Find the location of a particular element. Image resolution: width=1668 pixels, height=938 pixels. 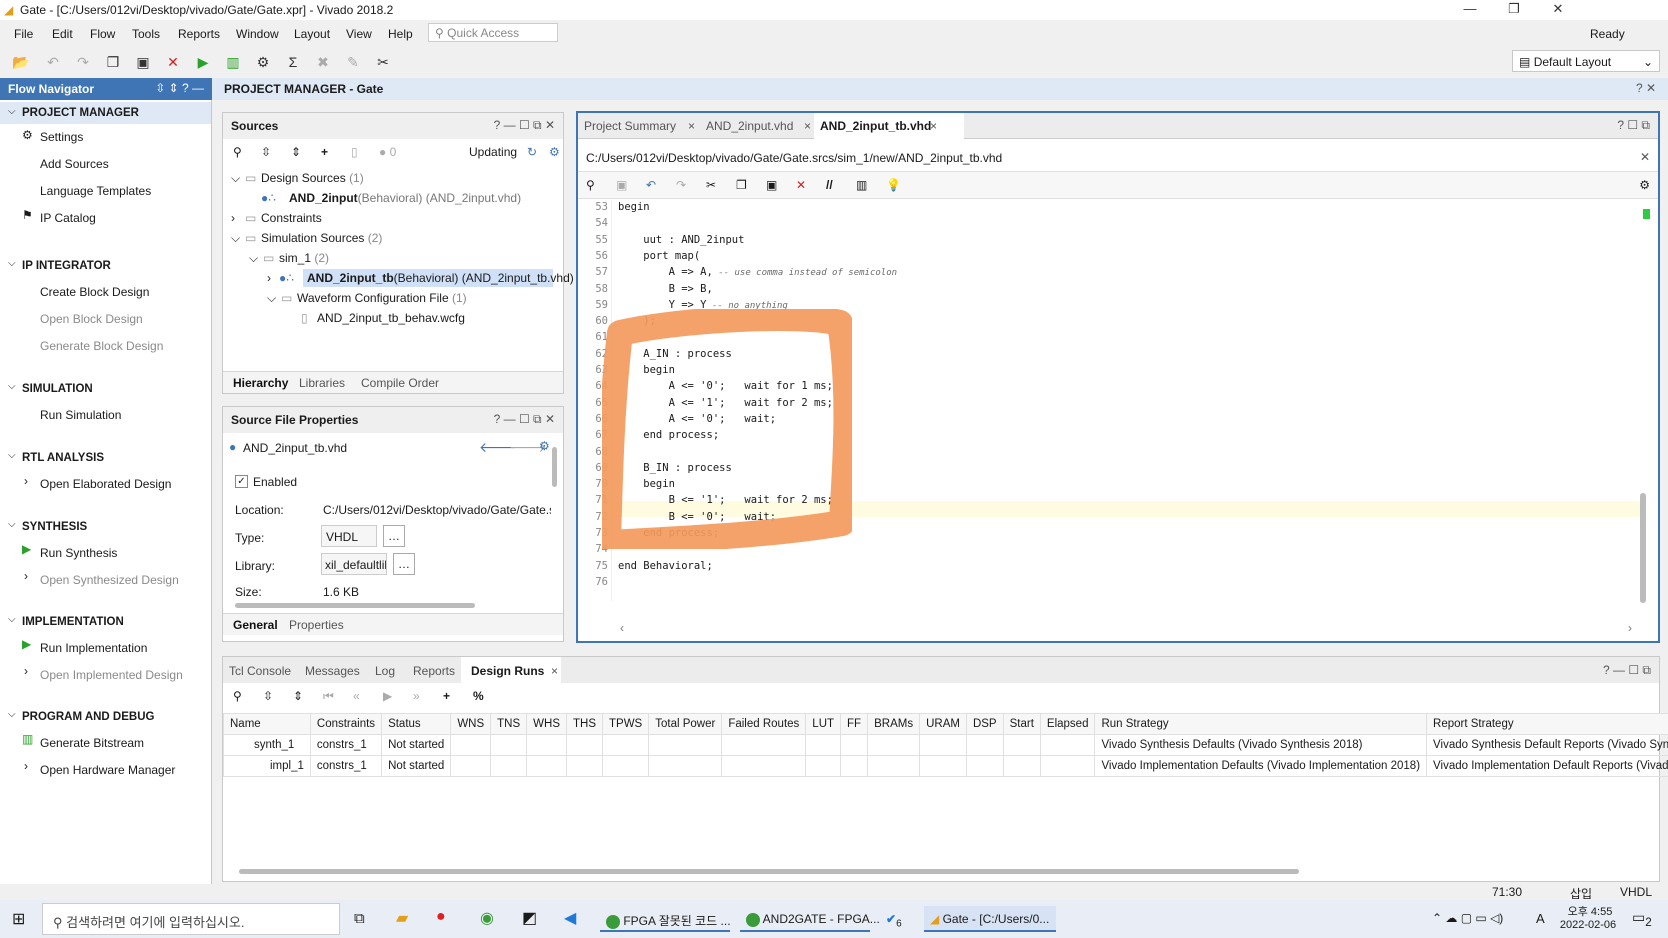

column-header: WNS is located at coordinates (471, 724).